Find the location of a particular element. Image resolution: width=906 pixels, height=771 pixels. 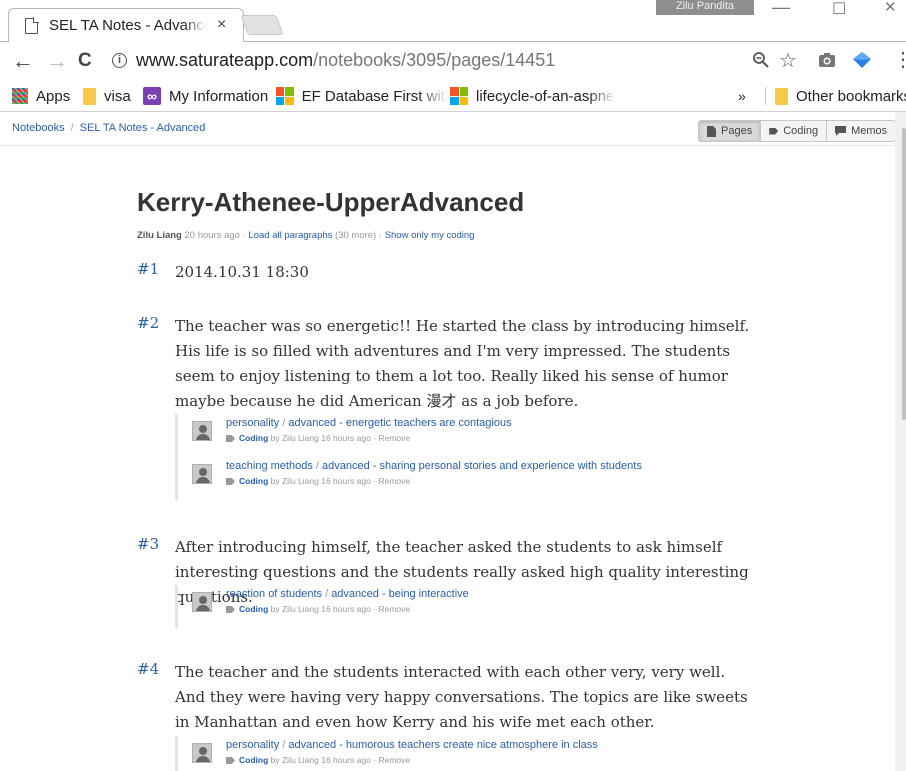

tab-coding: Coding is located at coordinates (794, 131).